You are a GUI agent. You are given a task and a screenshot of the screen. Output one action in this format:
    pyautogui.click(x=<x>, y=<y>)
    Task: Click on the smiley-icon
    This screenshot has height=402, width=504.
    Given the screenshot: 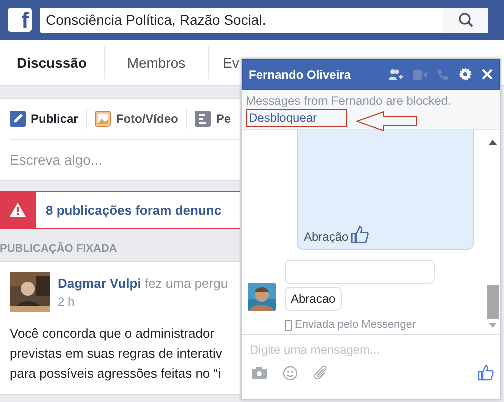 What is the action you would take?
    pyautogui.click(x=290, y=373)
    